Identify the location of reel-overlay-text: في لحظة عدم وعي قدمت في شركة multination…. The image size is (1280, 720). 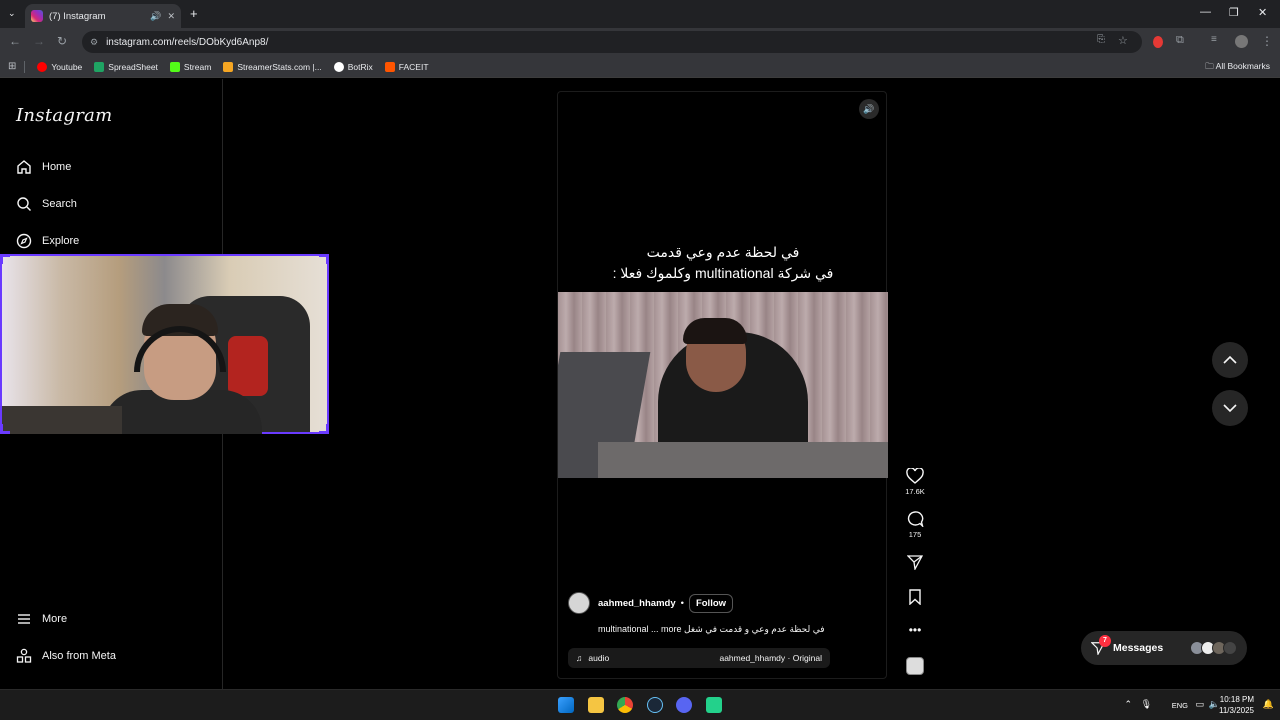
(723, 262).